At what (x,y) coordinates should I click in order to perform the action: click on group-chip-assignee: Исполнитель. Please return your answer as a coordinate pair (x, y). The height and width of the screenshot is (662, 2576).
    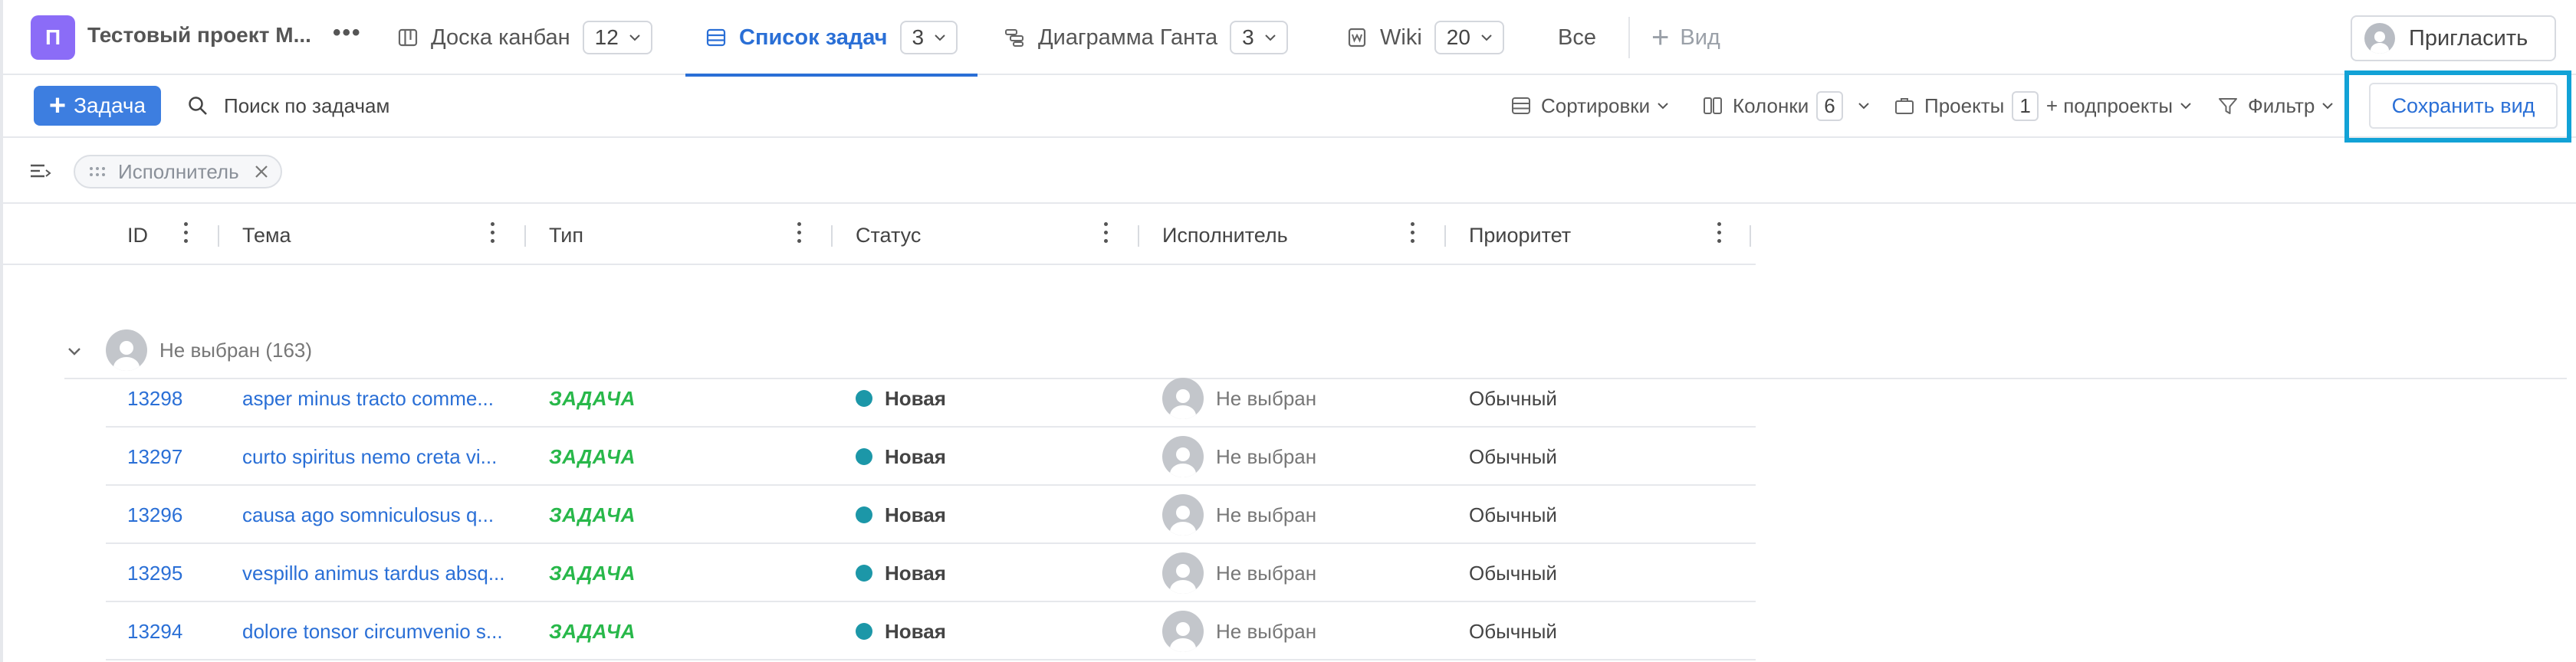
    Looking at the image, I should click on (178, 171).